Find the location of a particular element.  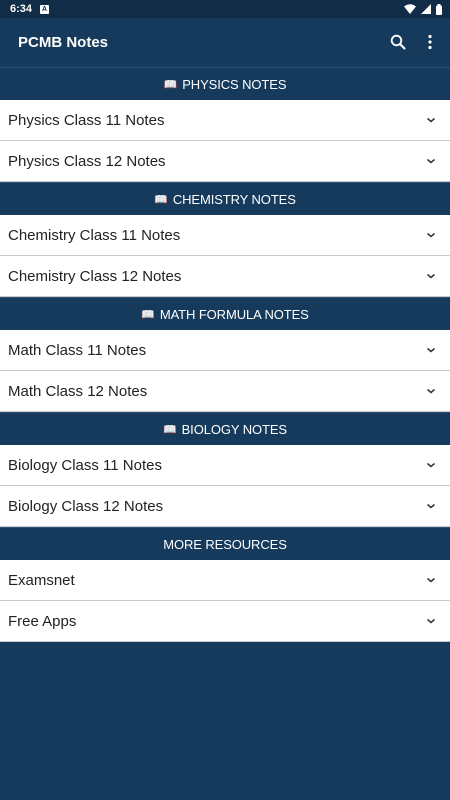

list-item-label: Chemistry Class 11 Notes is located at coordinates (94, 235).